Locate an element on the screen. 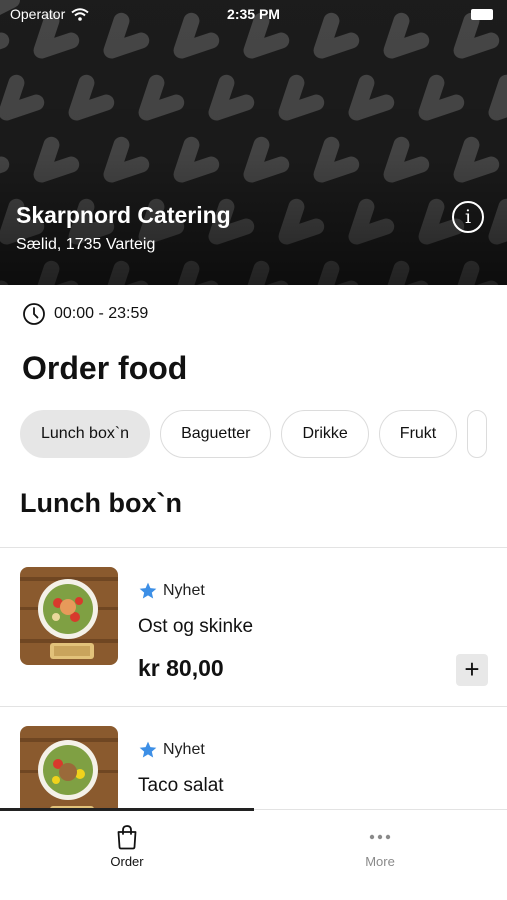  tab-lunch-box: Lunch box`n is located at coordinates (85, 434).